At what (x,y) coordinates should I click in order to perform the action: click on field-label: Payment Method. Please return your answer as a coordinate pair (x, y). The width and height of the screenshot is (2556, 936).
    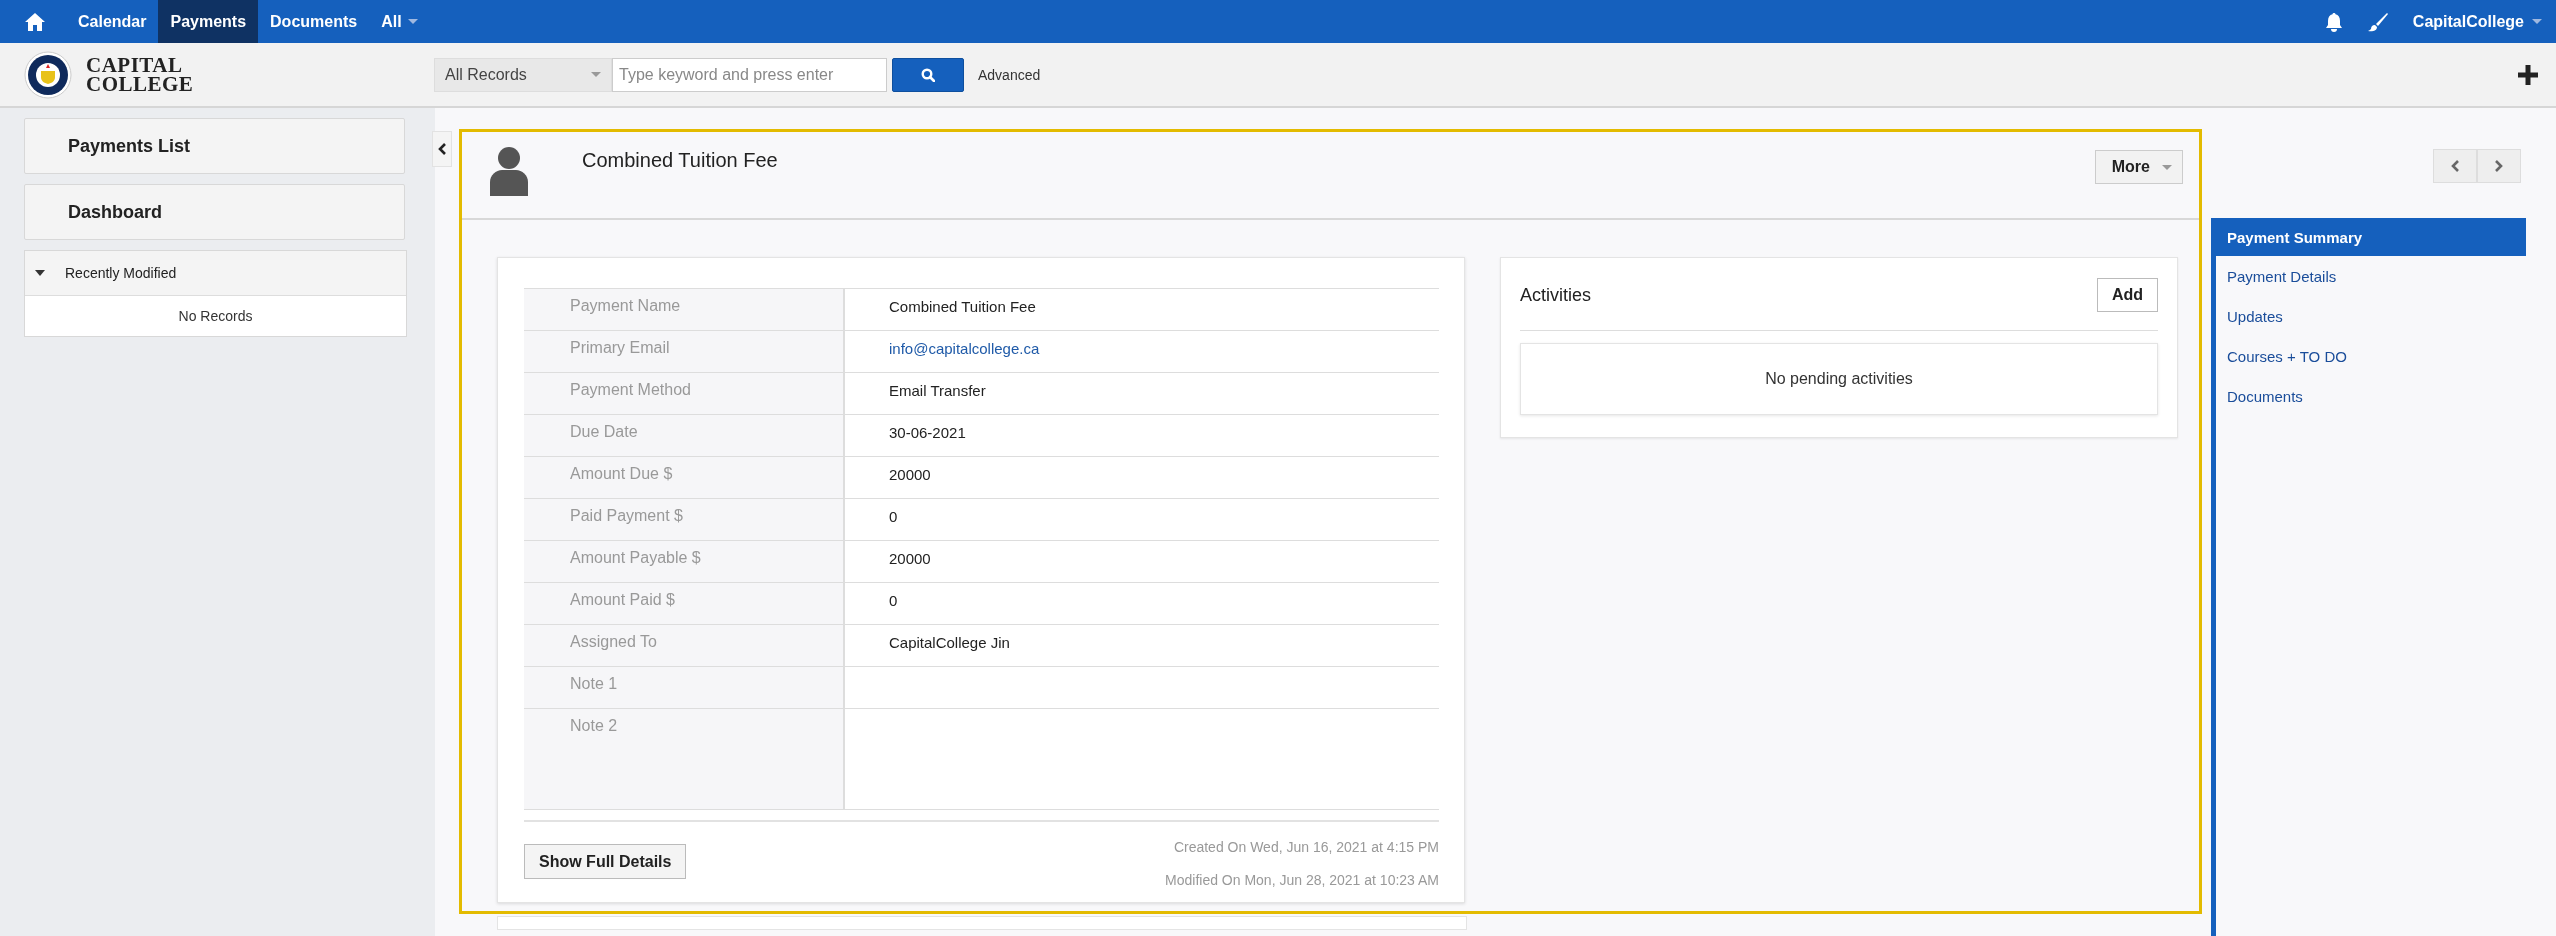
    Looking at the image, I should click on (684, 393).